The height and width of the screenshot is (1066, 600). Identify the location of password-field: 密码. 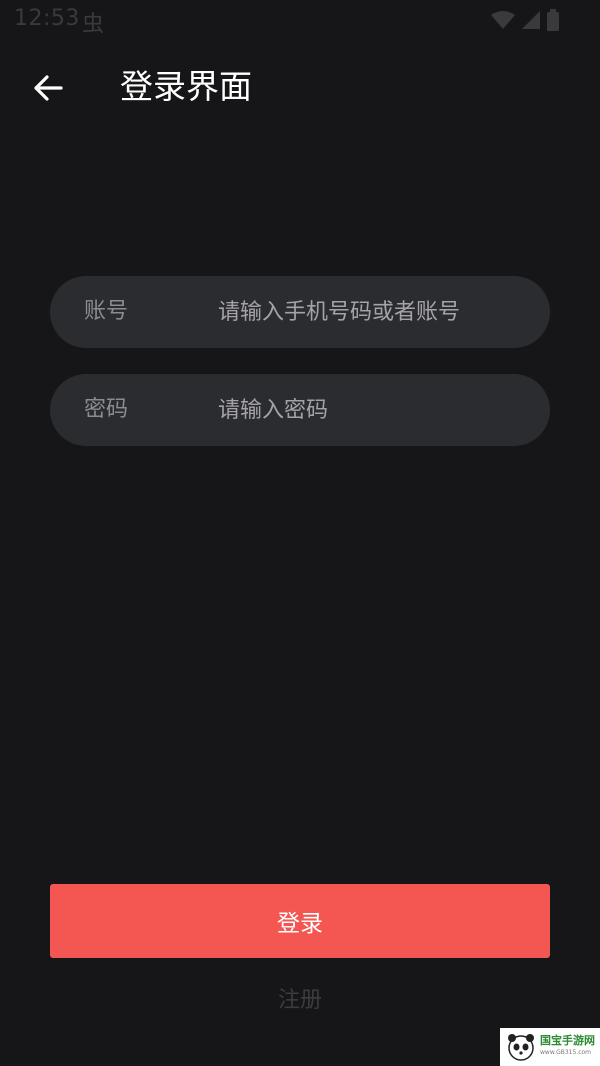
(300, 410).